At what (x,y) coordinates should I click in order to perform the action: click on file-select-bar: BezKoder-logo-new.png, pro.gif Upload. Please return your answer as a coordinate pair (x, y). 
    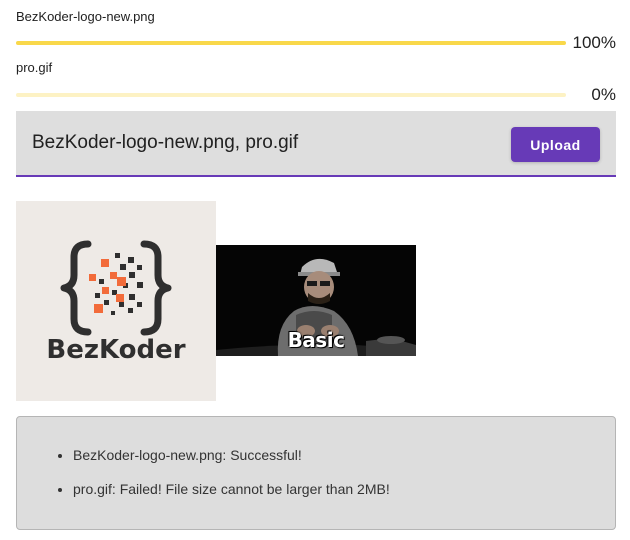
    Looking at the image, I should click on (316, 144).